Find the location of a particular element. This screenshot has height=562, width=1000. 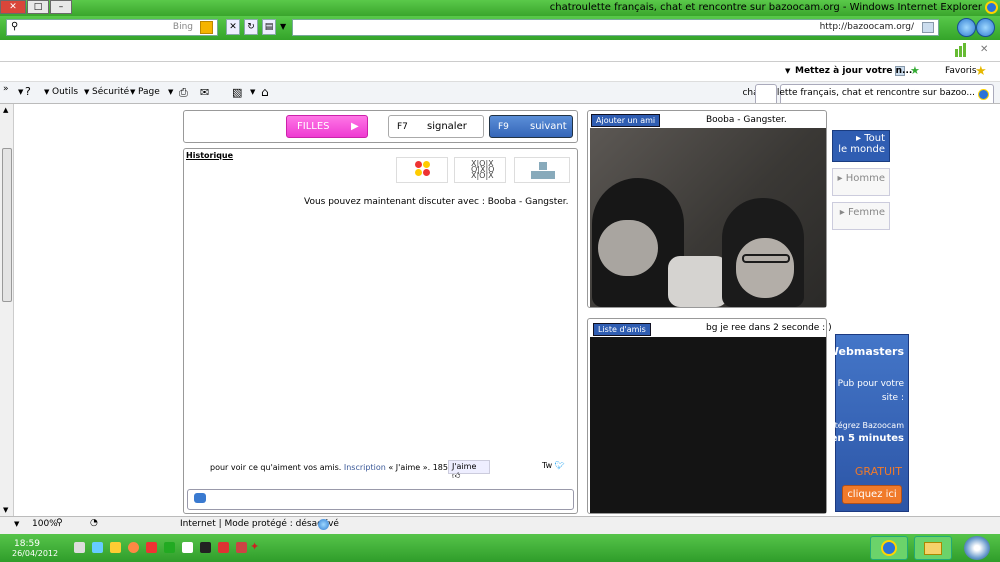

twitter-label: Tw is located at coordinates (547, 465).